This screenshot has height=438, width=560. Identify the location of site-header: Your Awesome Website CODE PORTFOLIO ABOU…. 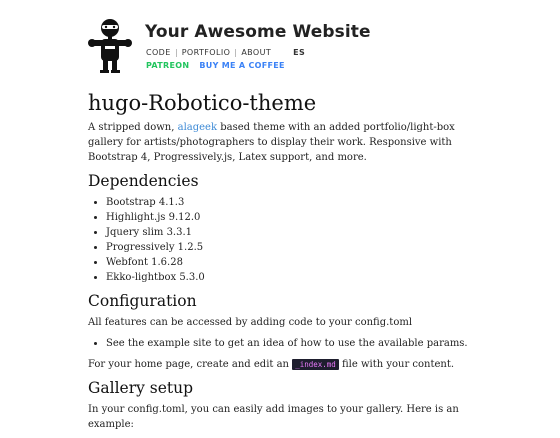
(318, 48).